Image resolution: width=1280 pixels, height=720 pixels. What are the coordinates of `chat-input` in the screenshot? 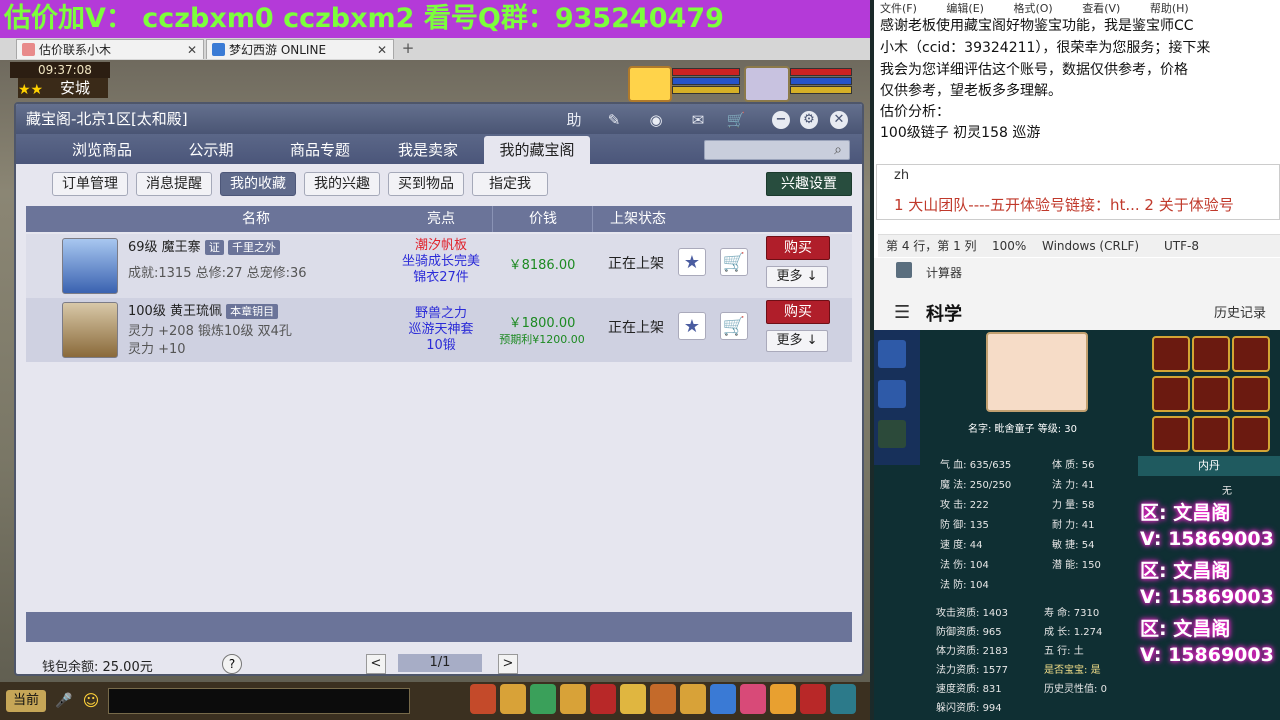 It's located at (259, 701).